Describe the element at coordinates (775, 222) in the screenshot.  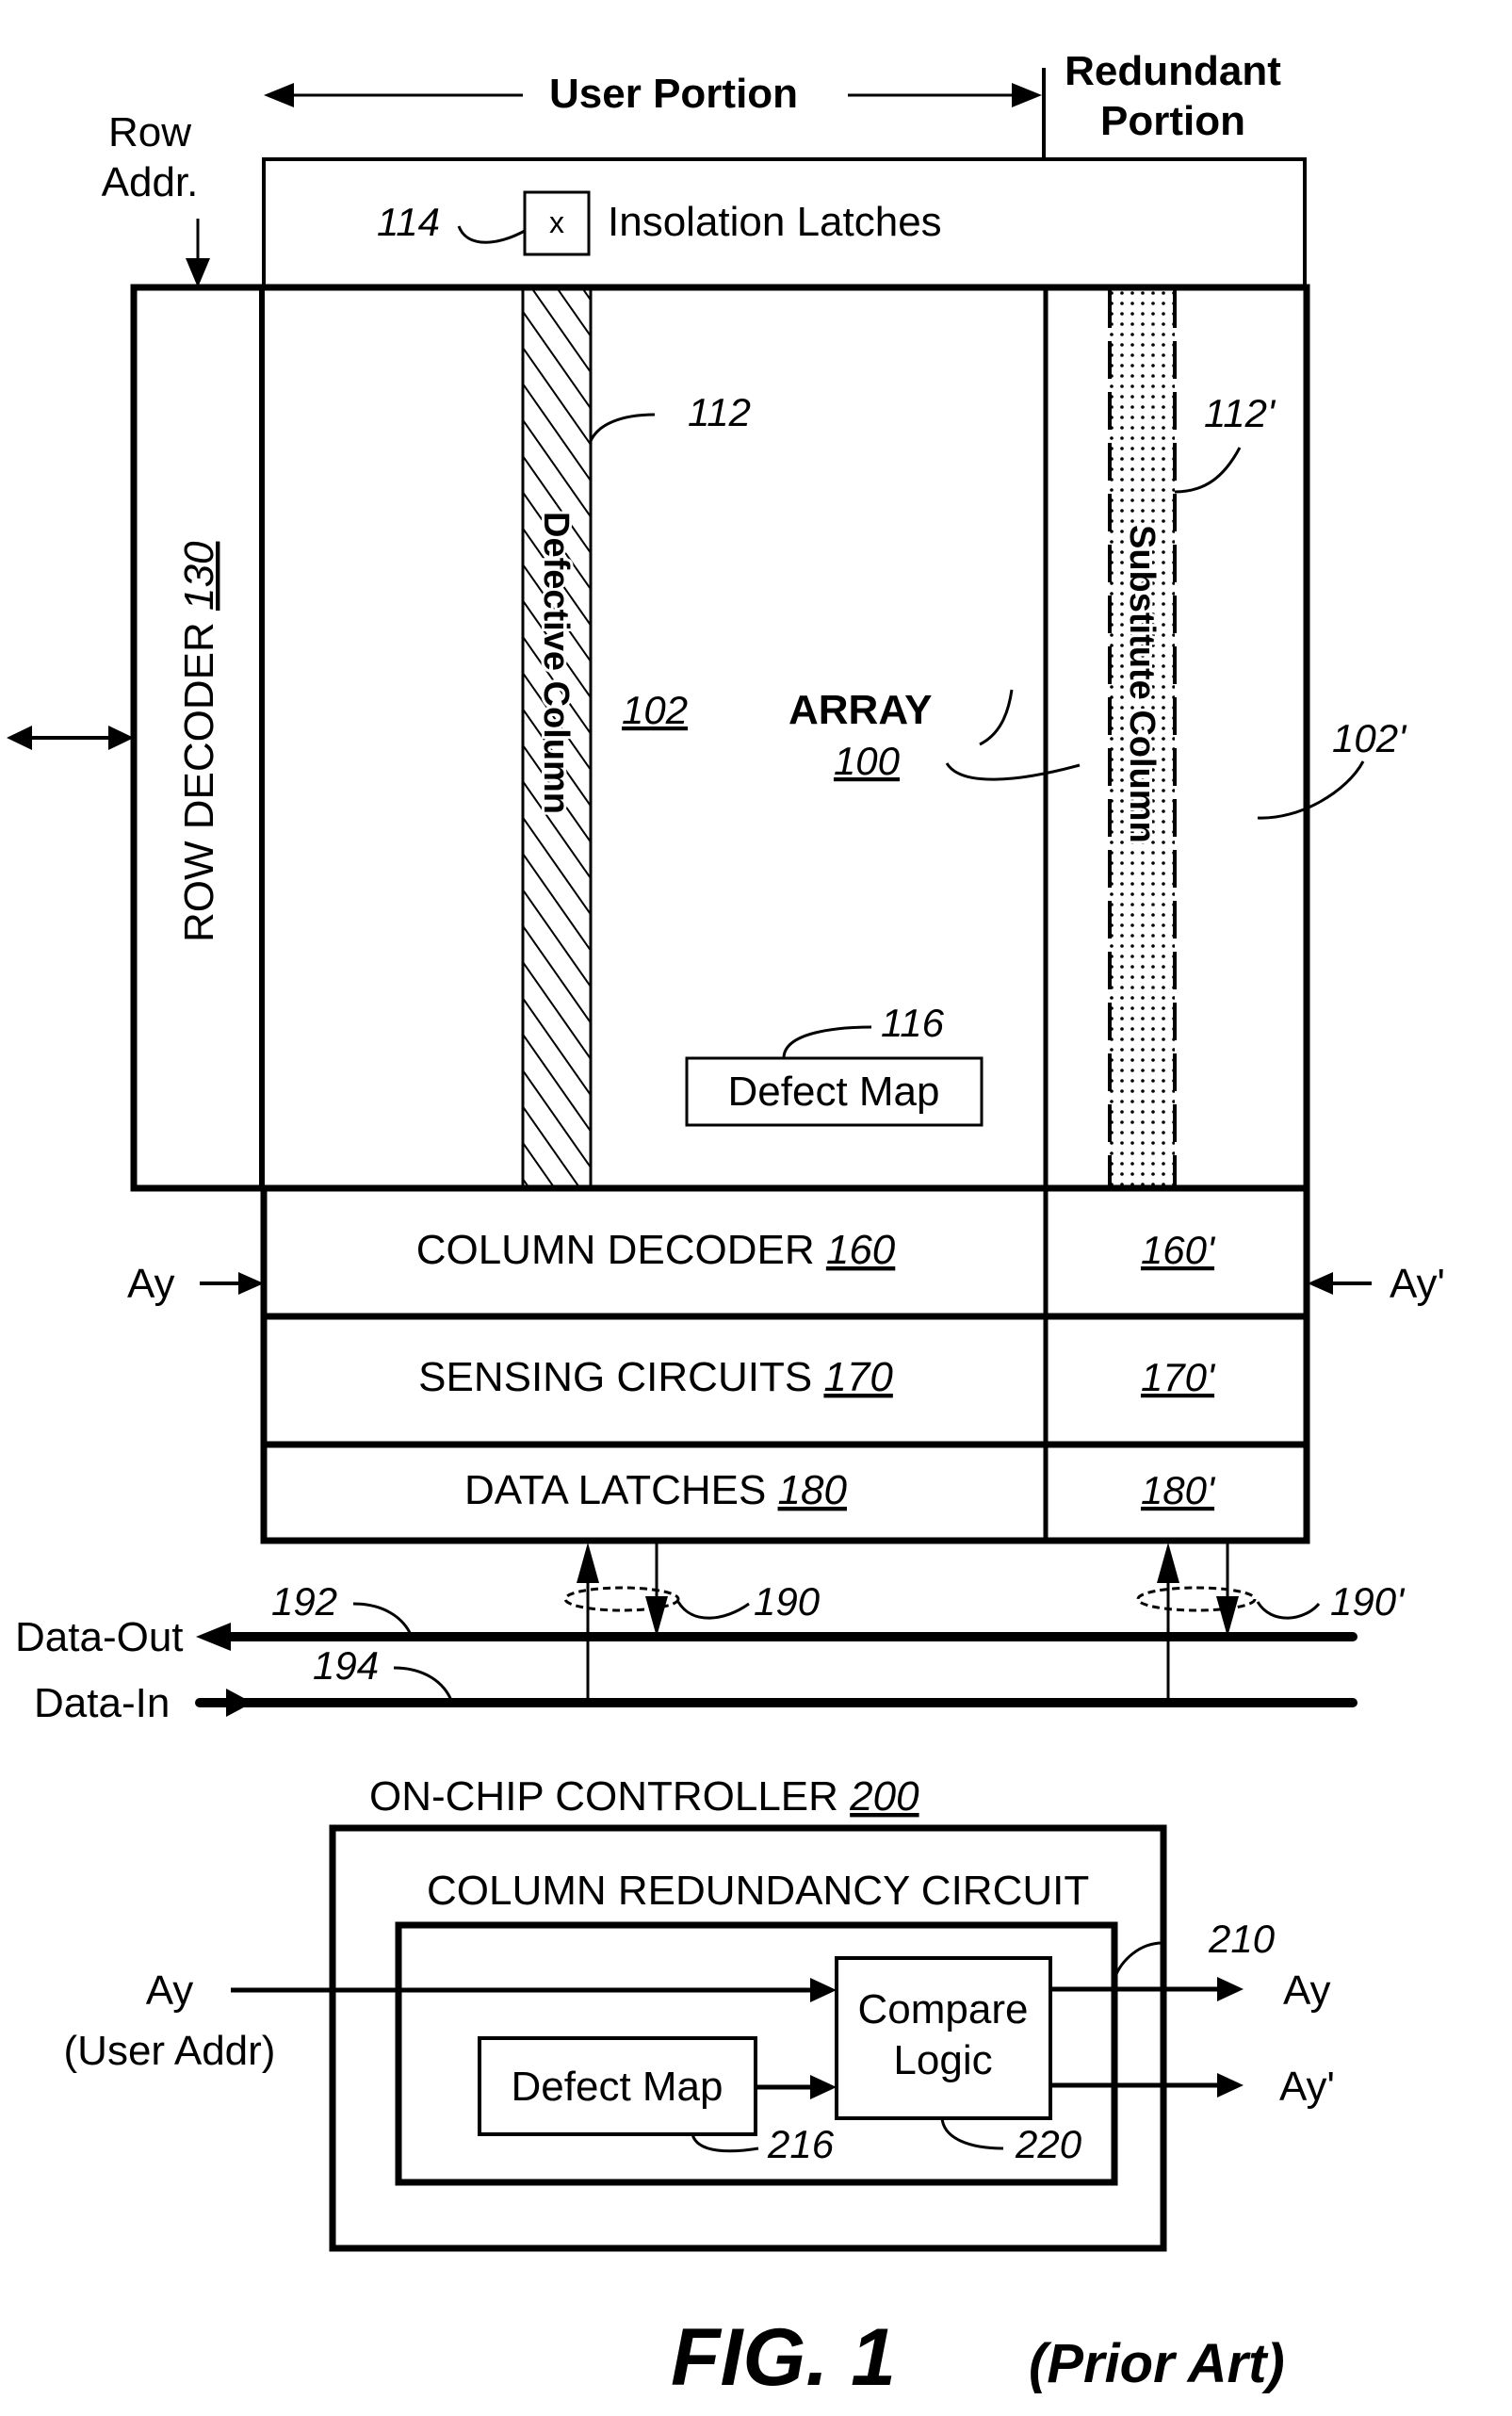
I see `isolation-latches-label: Insolation Latches` at that location.